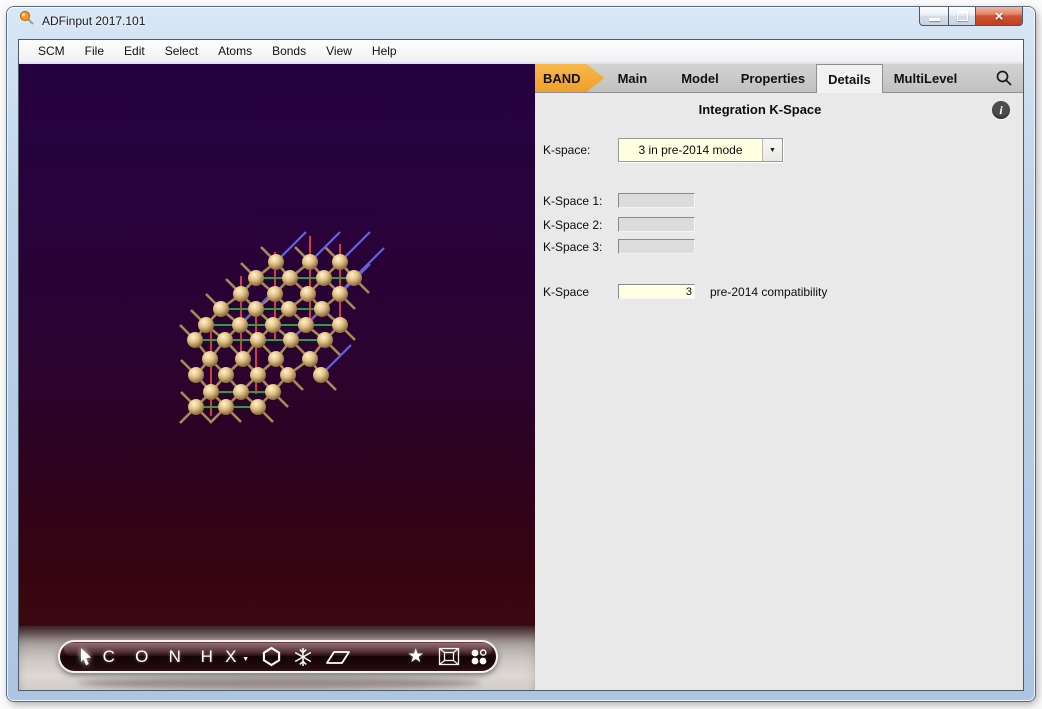 Image resolution: width=1042 pixels, height=709 pixels. What do you see at coordinates (700, 78) in the screenshot?
I see `tab-model: Model` at bounding box center [700, 78].